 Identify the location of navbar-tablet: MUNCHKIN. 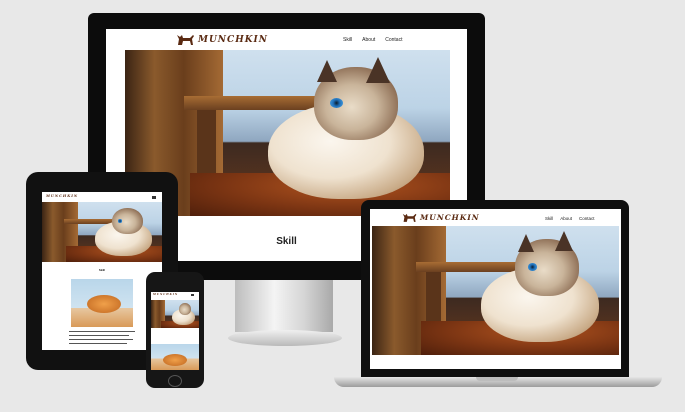
(102, 197).